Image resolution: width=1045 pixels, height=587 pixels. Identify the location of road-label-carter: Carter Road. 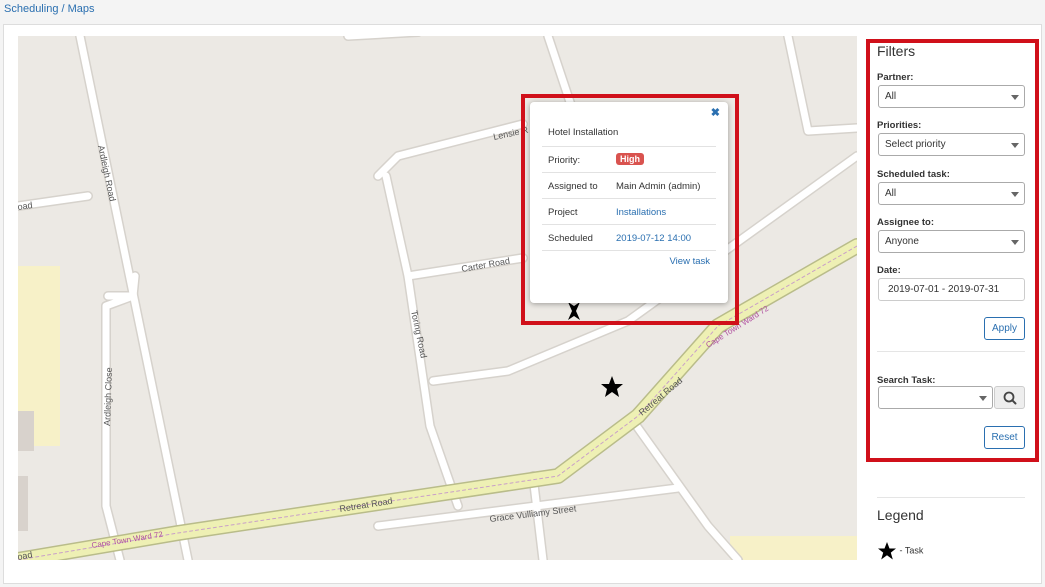
(486, 265).